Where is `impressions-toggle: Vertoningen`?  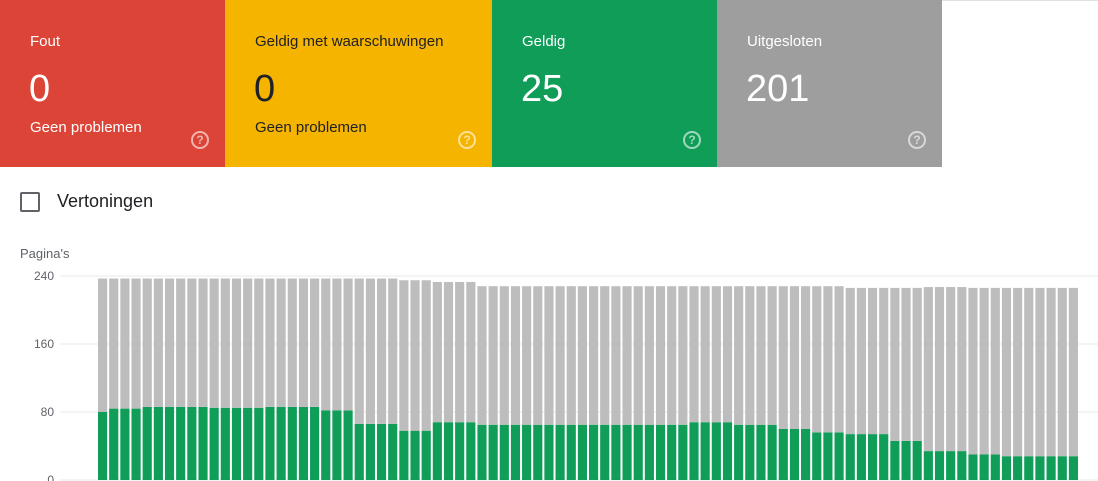 impressions-toggle: Vertoningen is located at coordinates (86, 201).